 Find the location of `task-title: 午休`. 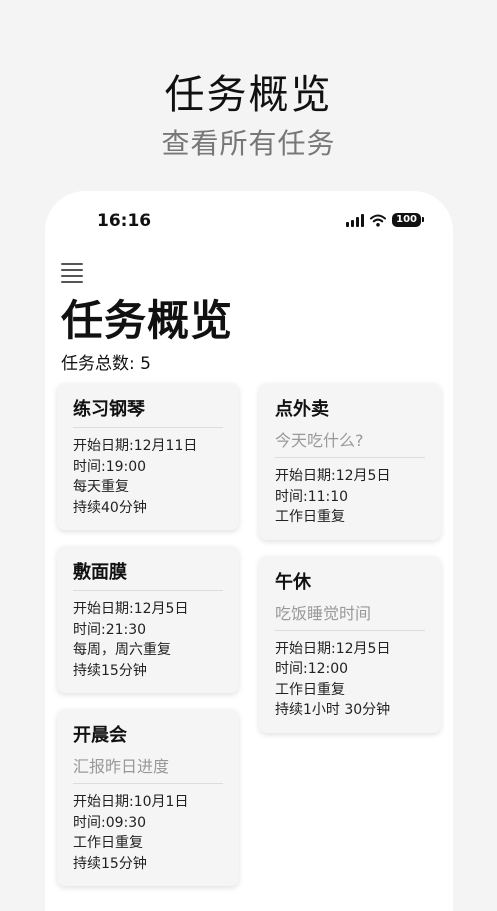

task-title: 午休 is located at coordinates (293, 582).